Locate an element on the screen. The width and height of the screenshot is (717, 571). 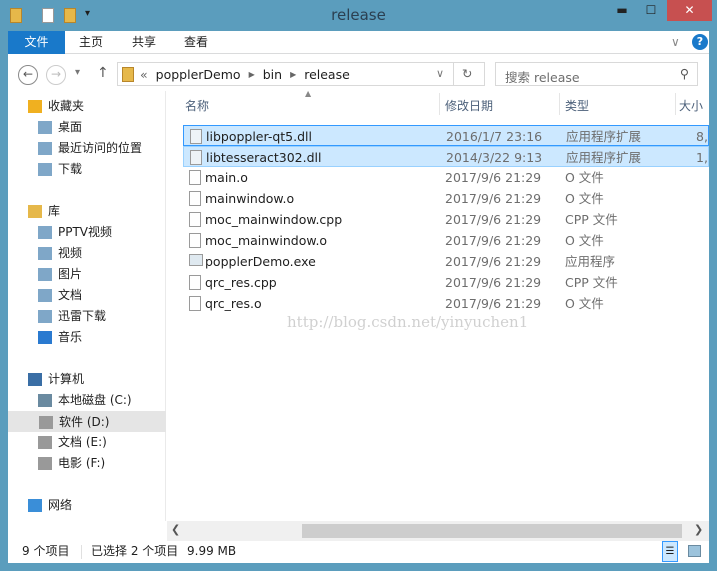
file-type: 应用程序 is located at coordinates (590, 261).